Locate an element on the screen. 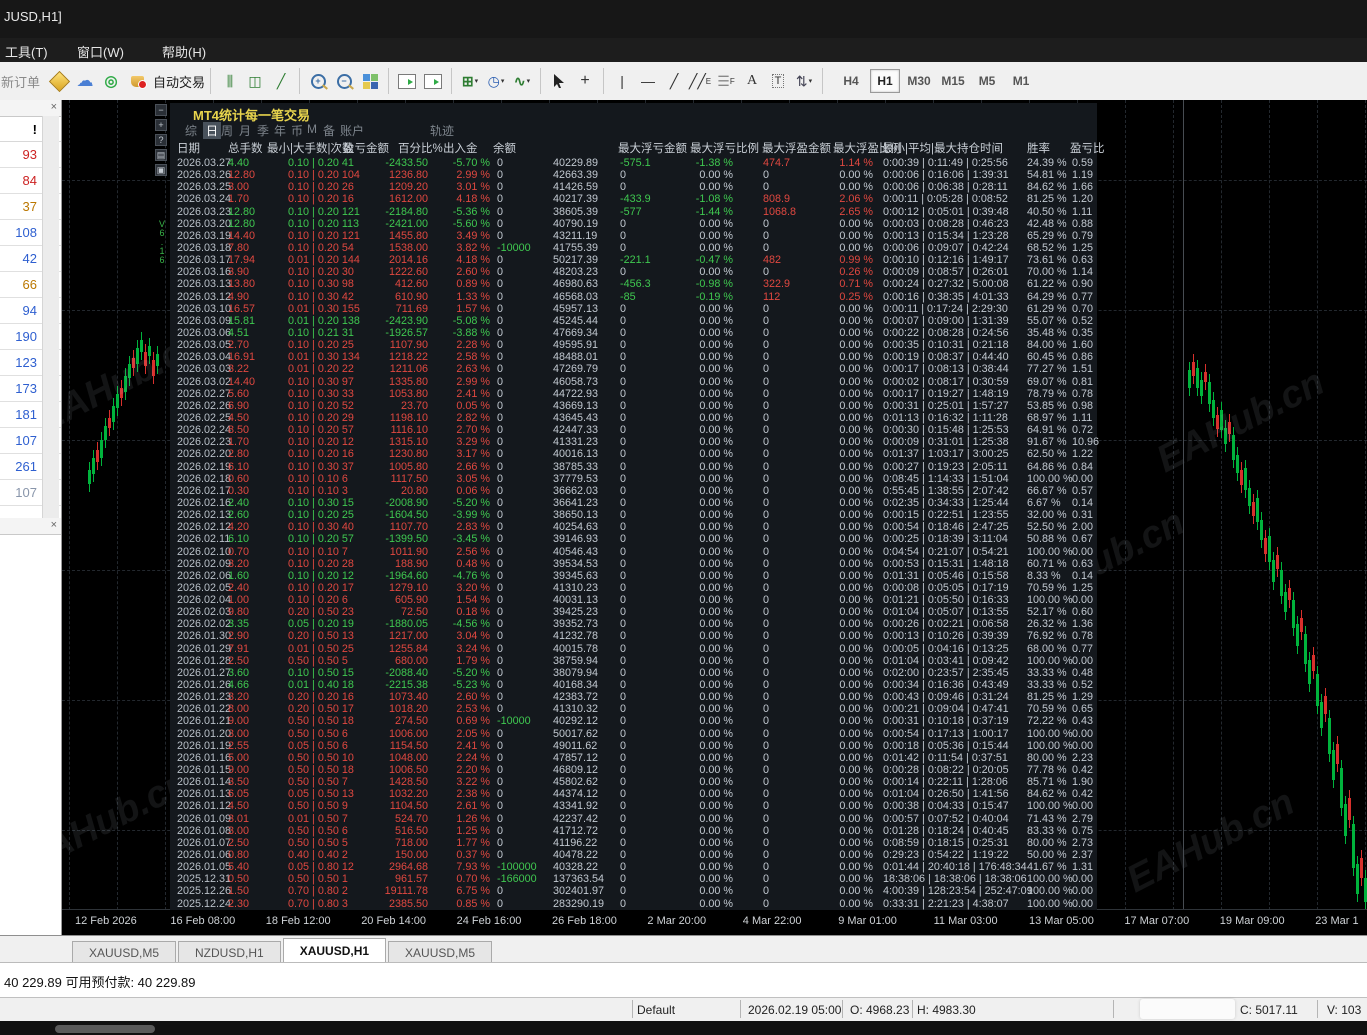 This screenshot has height=1035, width=1367. cell: 2026.02.06 is located at coordinates (204, 575).